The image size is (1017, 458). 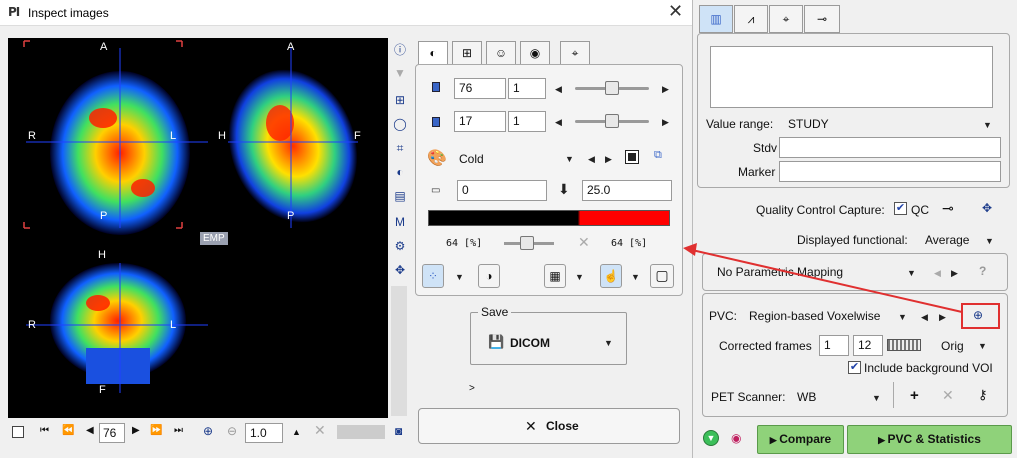 I want to click on tab-contrast: ◐, so click(x=433, y=53).